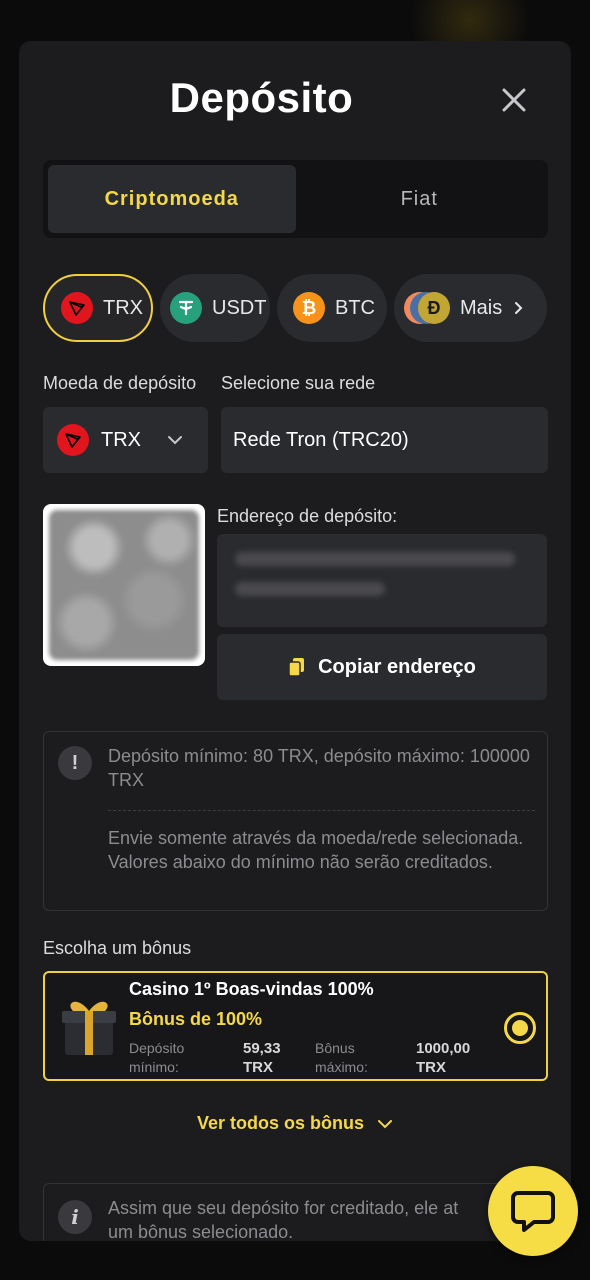 The image size is (590, 1280). What do you see at coordinates (298, 383) in the screenshot?
I see `network-label: Selecione sua rede` at bounding box center [298, 383].